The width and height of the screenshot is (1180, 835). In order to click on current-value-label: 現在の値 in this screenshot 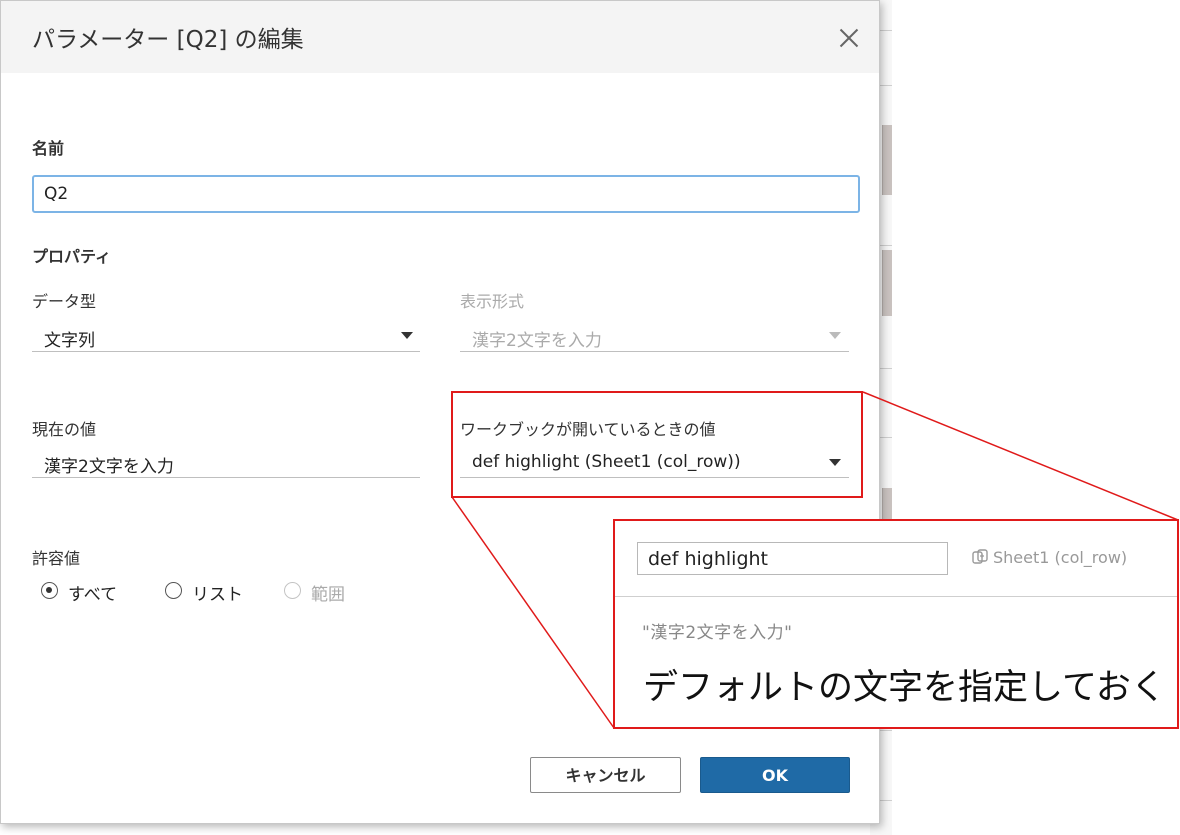, I will do `click(64, 429)`.